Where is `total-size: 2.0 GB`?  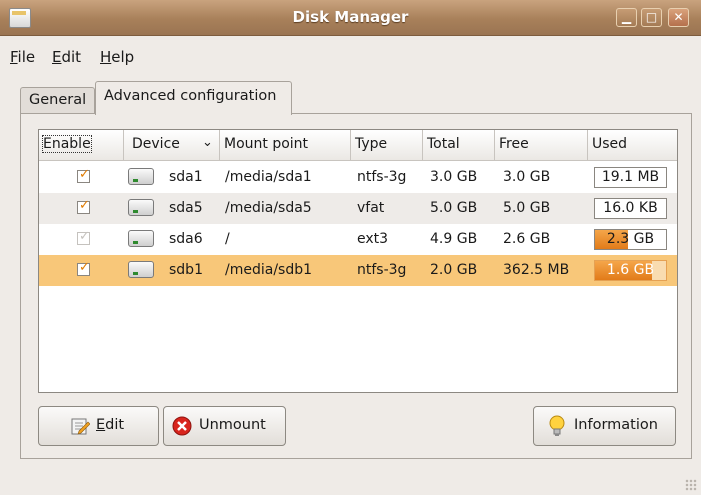 total-size: 2.0 GB is located at coordinates (454, 270).